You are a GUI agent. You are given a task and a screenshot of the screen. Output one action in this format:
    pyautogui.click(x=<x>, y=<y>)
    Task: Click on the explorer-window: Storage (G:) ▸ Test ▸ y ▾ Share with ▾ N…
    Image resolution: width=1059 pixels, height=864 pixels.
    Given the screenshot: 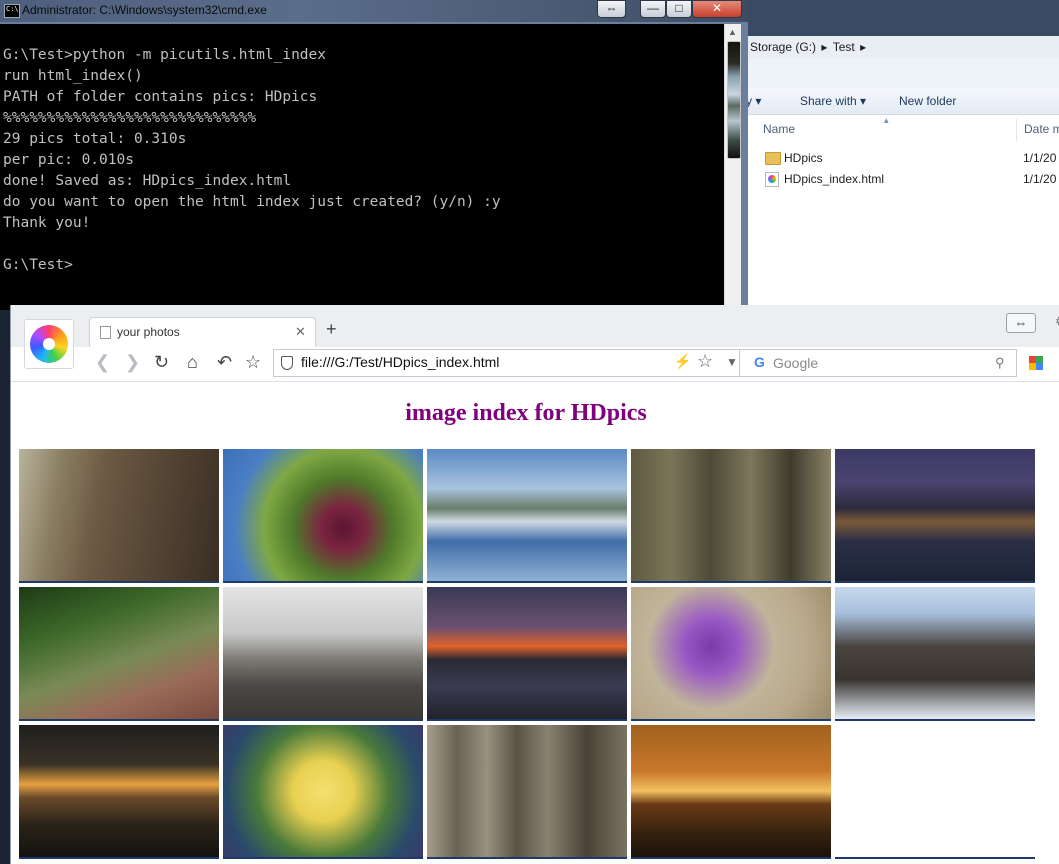 What is the action you would take?
    pyautogui.click(x=902, y=155)
    